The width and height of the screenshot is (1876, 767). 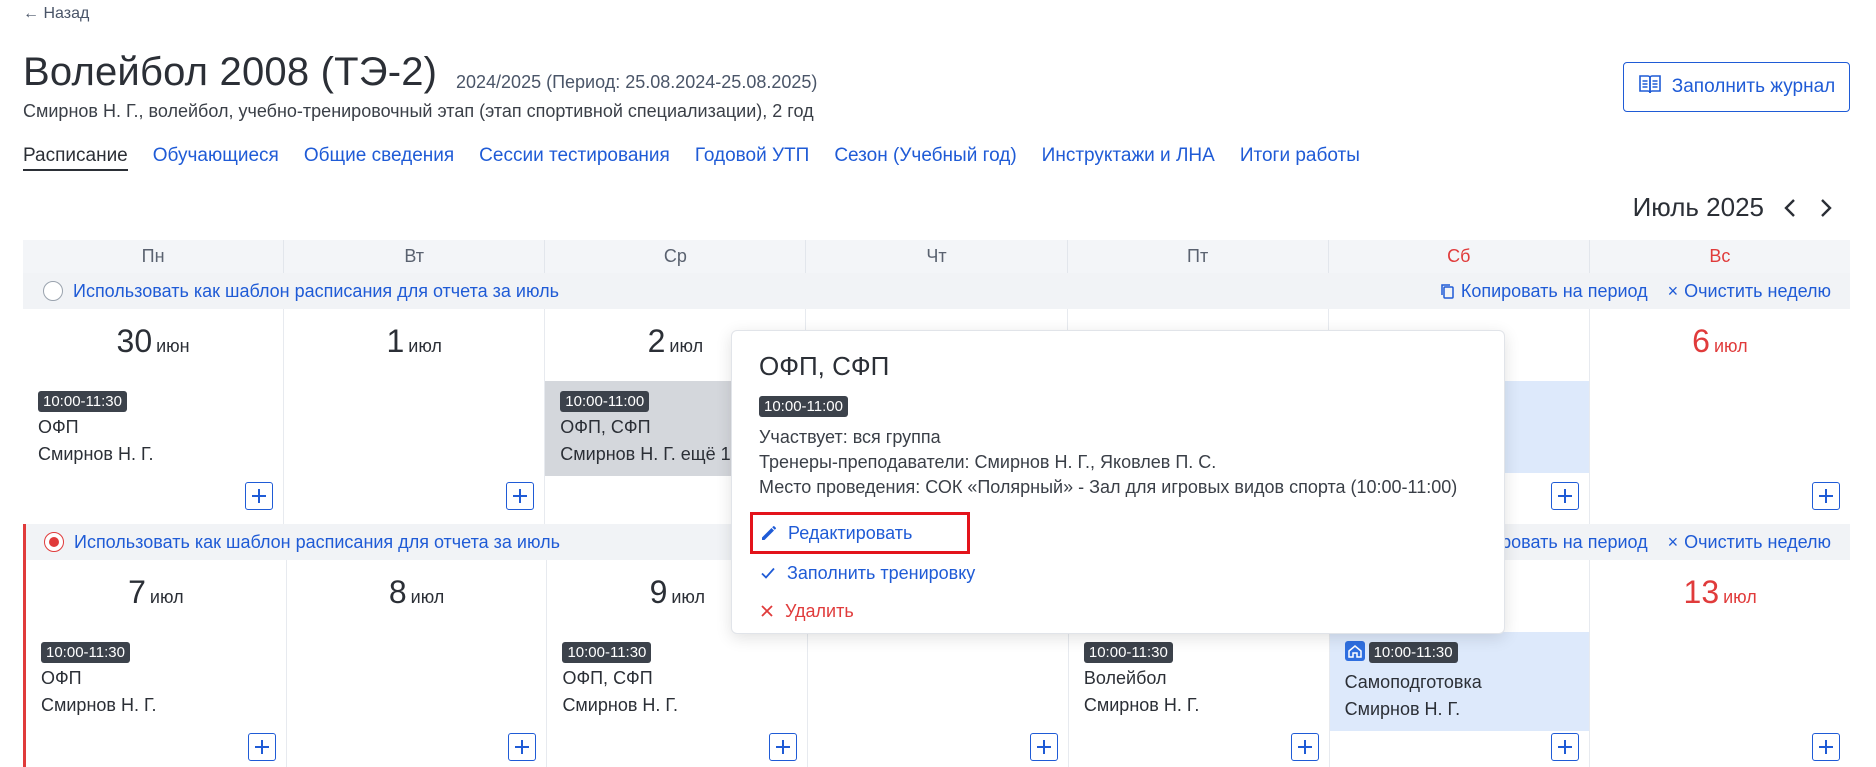 I want to click on event-title: Самоподготовка, so click(x=1413, y=682).